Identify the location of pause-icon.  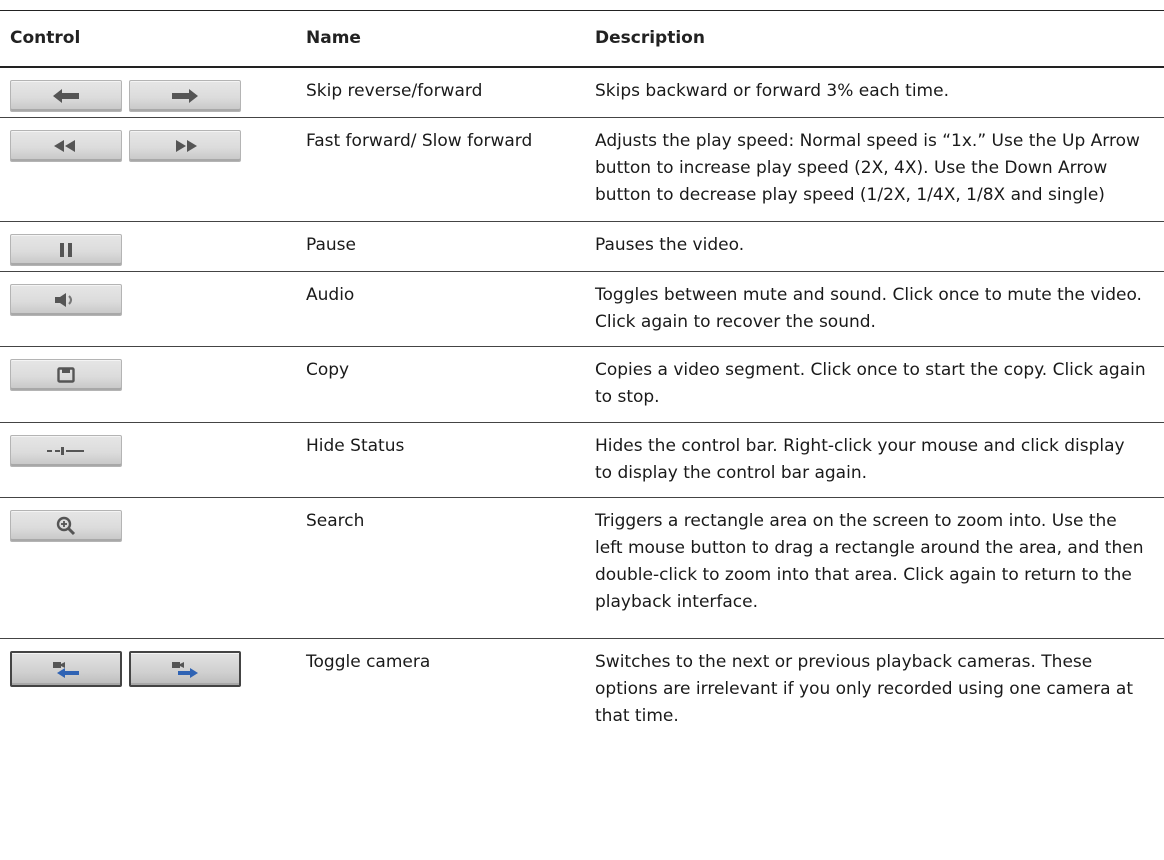
(66, 250).